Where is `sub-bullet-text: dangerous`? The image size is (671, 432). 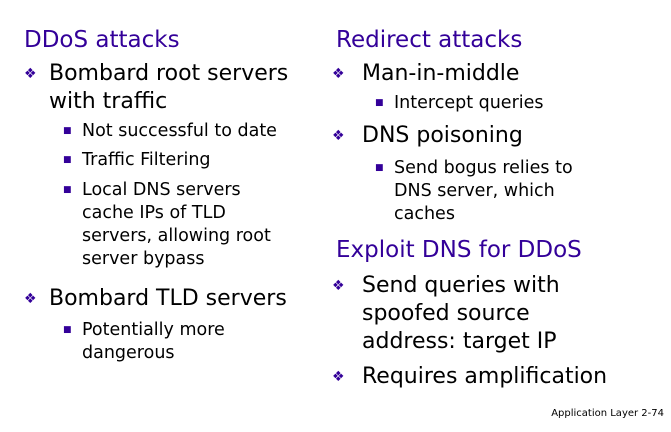 sub-bullet-text: dangerous is located at coordinates (128, 353).